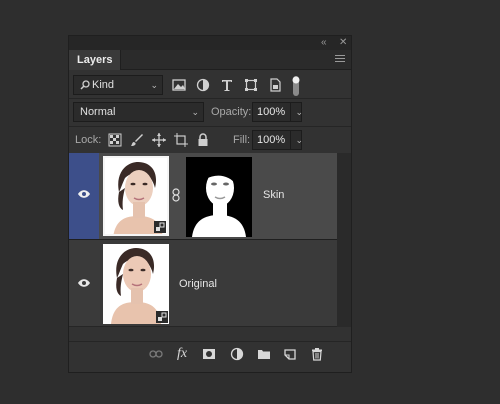  Describe the element at coordinates (210, 112) in the screenshot. I see `blend-row: Normal ⌄ Opacity: 100% ⌄` at that location.